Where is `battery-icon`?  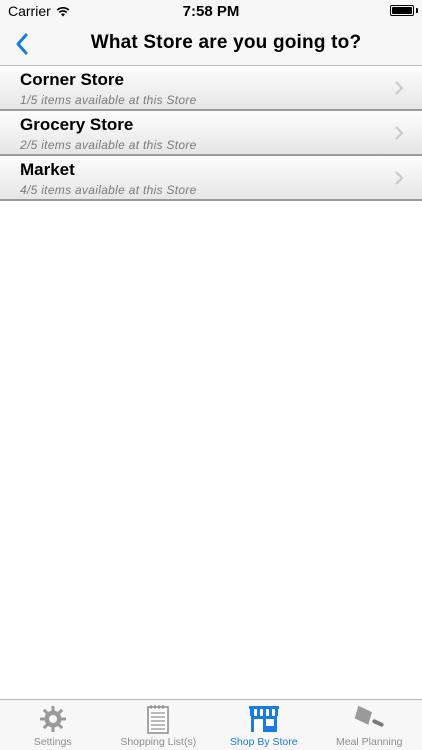 battery-icon is located at coordinates (402, 10).